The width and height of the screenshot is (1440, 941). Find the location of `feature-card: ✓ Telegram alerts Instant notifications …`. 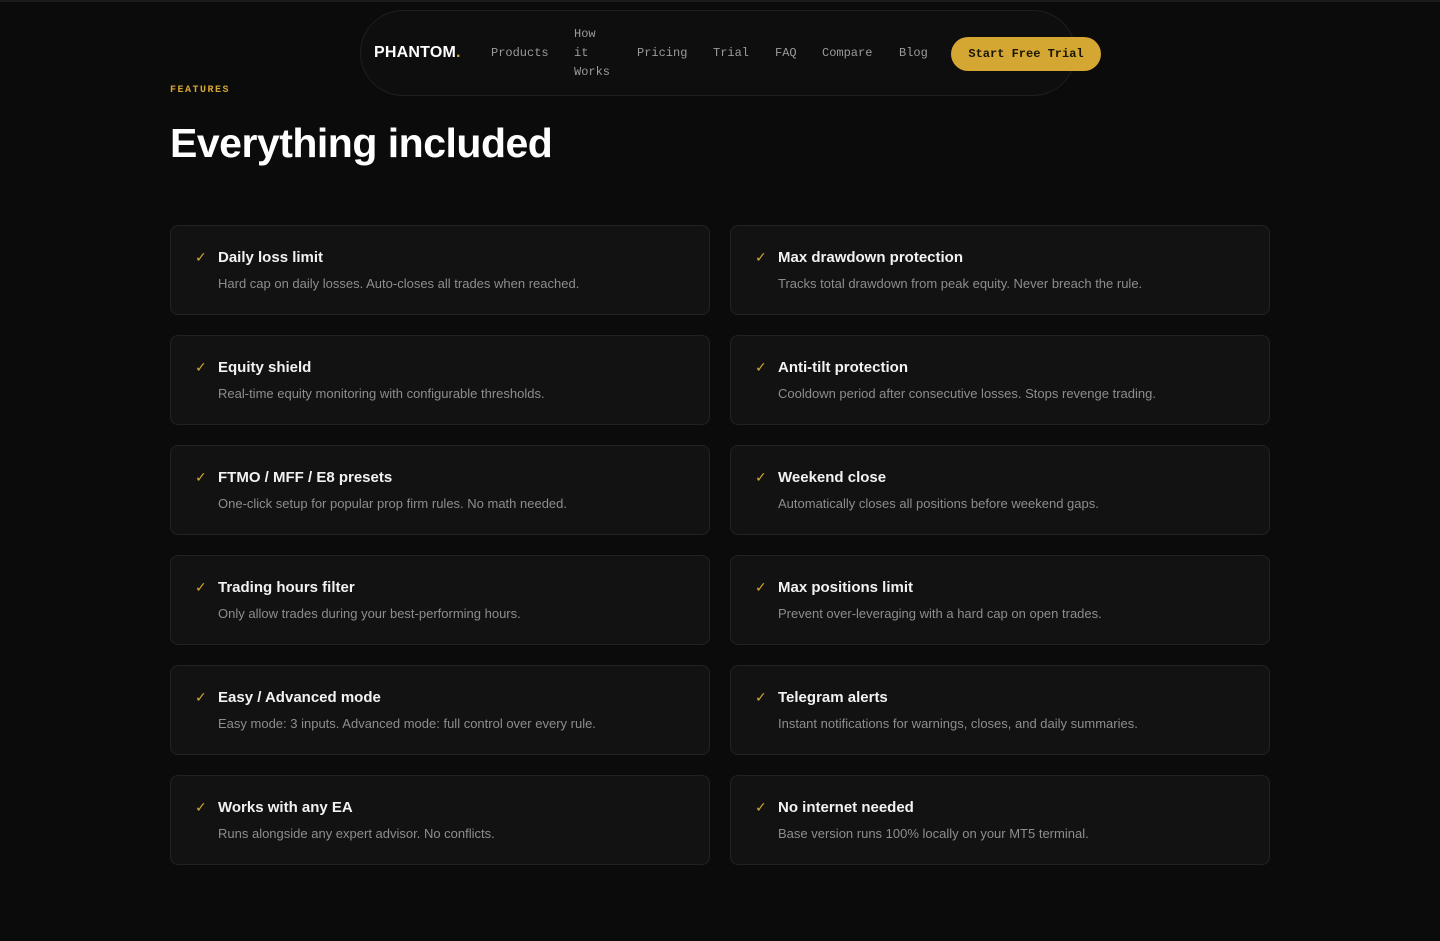

feature-card: ✓ Telegram alerts Instant notifications … is located at coordinates (1000, 710).